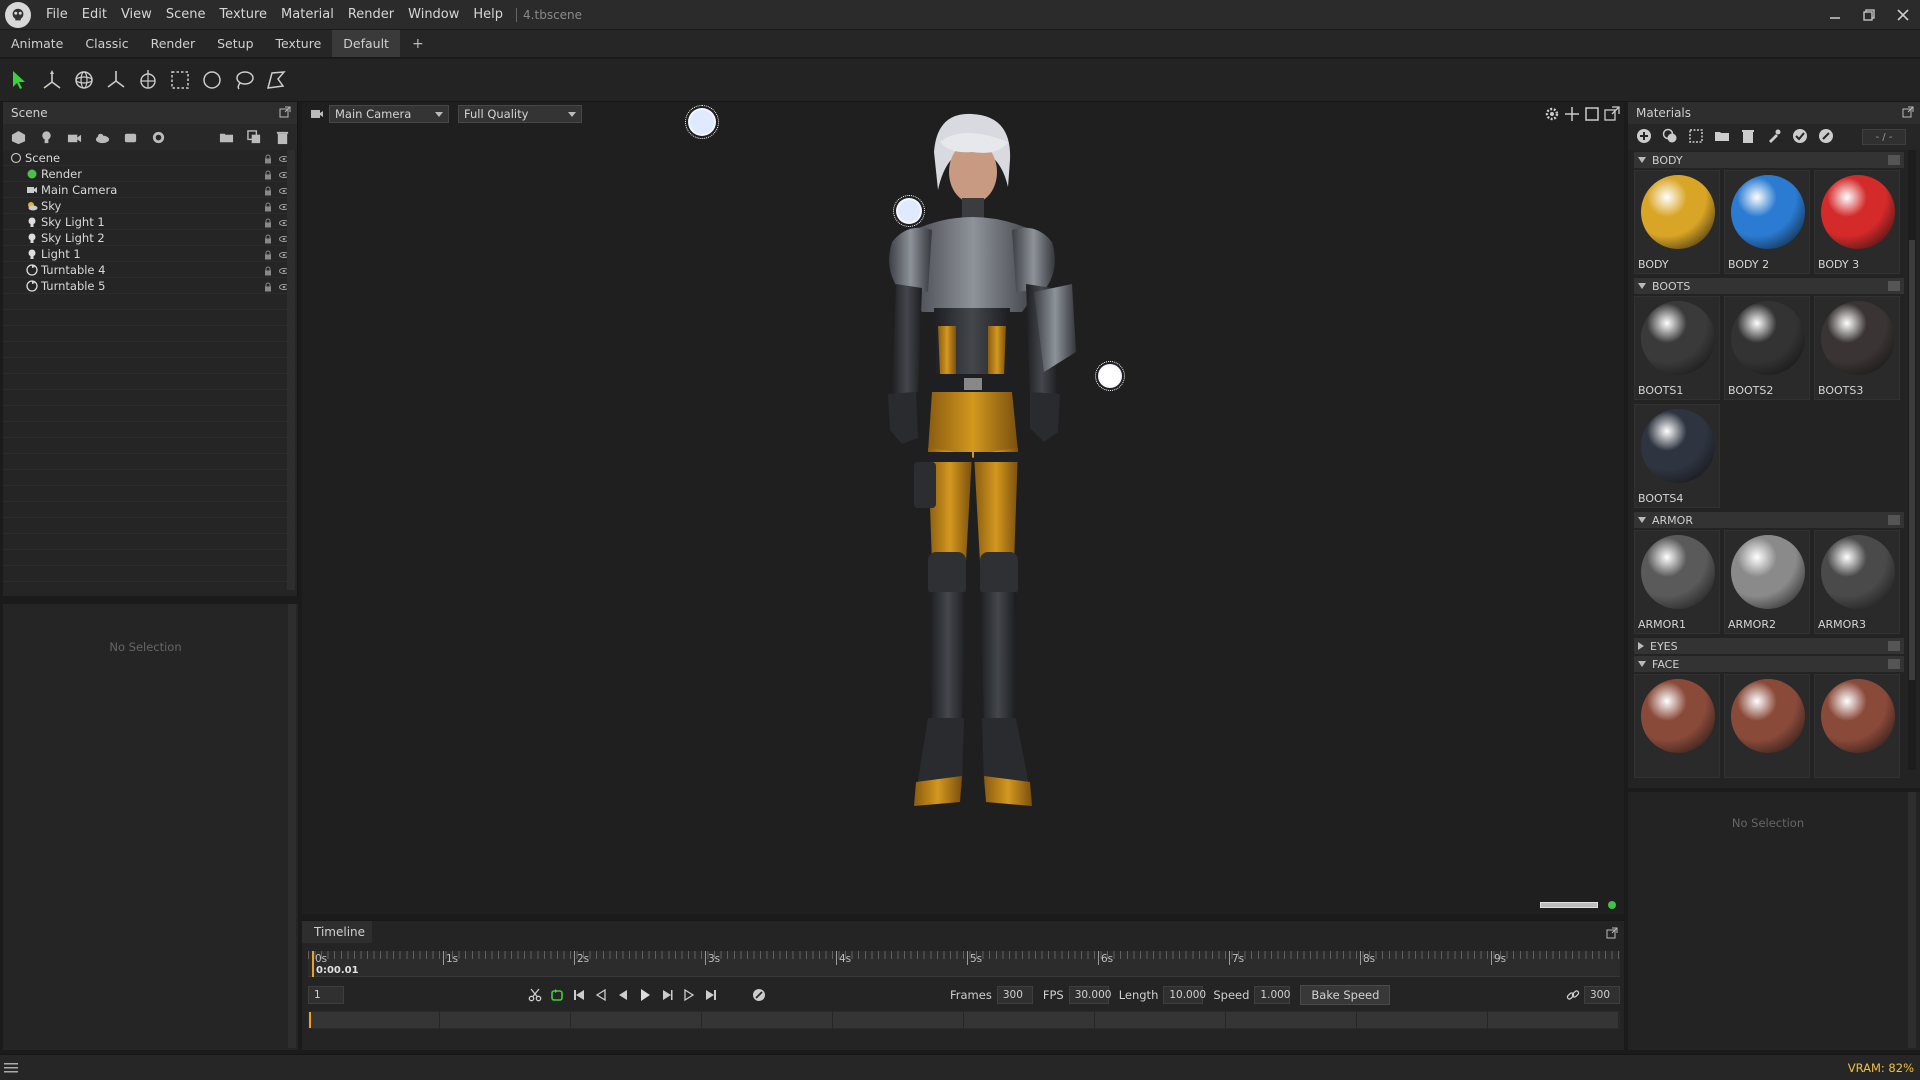 The height and width of the screenshot is (1080, 1920). What do you see at coordinates (1552, 114) in the screenshot?
I see `settings-gear-icon` at bounding box center [1552, 114].